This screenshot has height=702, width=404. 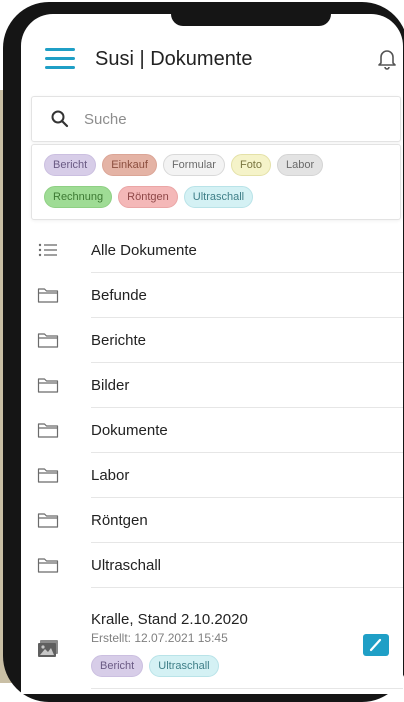 What do you see at coordinates (212, 475) in the screenshot?
I see `folder-item-labor: Labor` at bounding box center [212, 475].